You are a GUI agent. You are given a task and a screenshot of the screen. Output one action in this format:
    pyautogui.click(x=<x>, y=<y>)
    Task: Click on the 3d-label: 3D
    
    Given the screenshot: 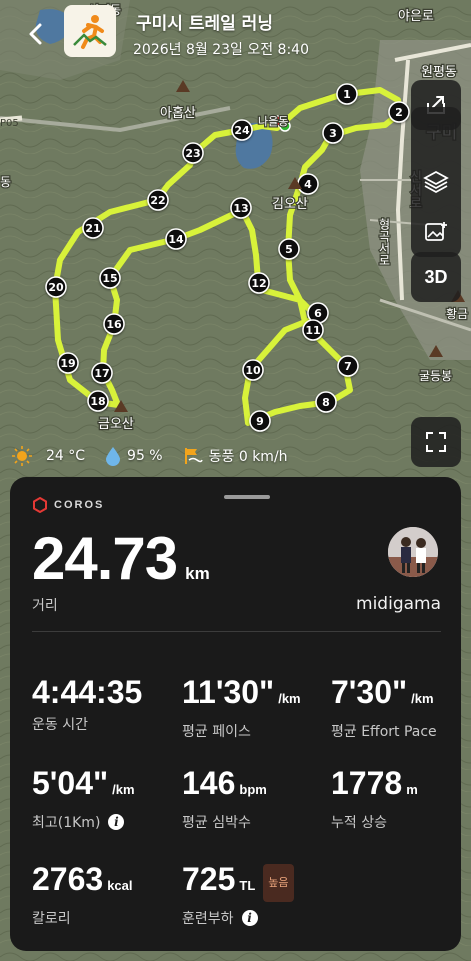 What is the action you would take?
    pyautogui.click(x=436, y=276)
    